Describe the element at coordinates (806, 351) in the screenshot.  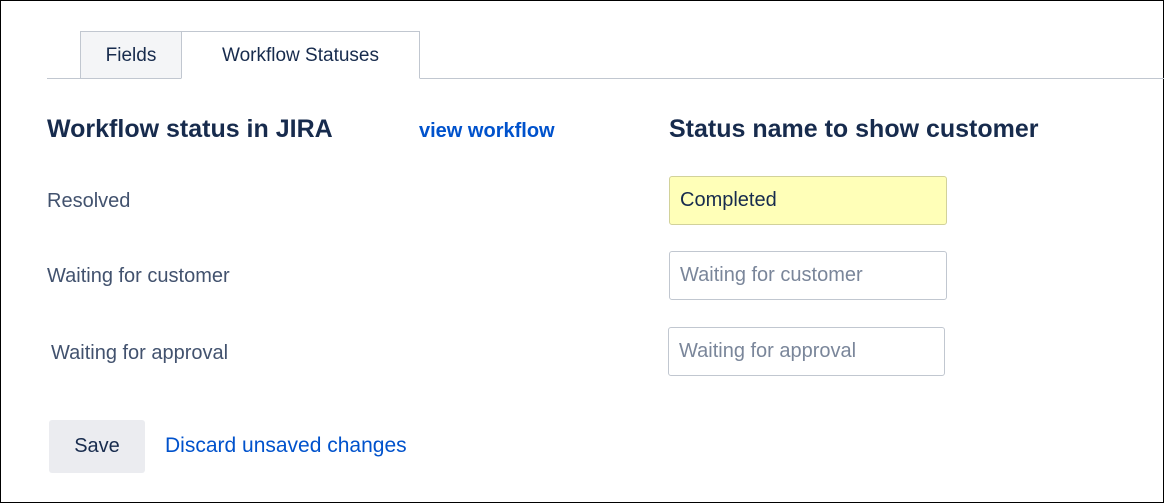
I see `customer-status-input-waiting-for-approval` at that location.